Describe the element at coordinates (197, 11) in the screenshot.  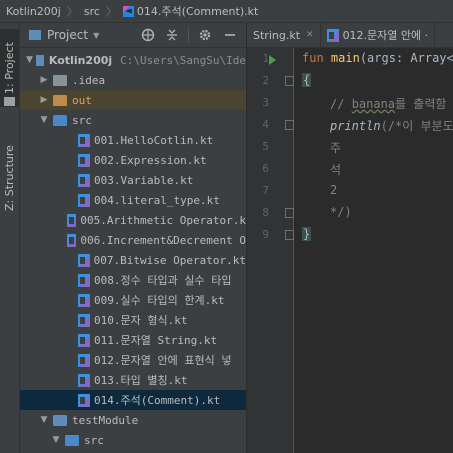
I see `breadcrumb-file-label: 014.주석(Comment).kt` at that location.